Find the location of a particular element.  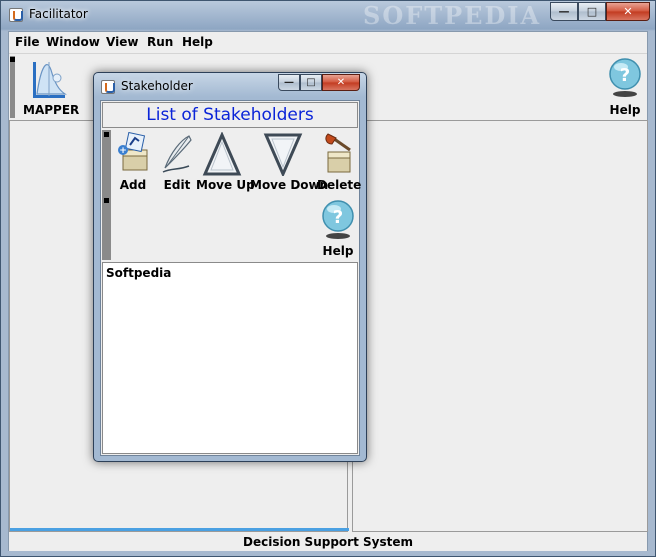

help-button: ? Help is located at coordinates (625, 89).